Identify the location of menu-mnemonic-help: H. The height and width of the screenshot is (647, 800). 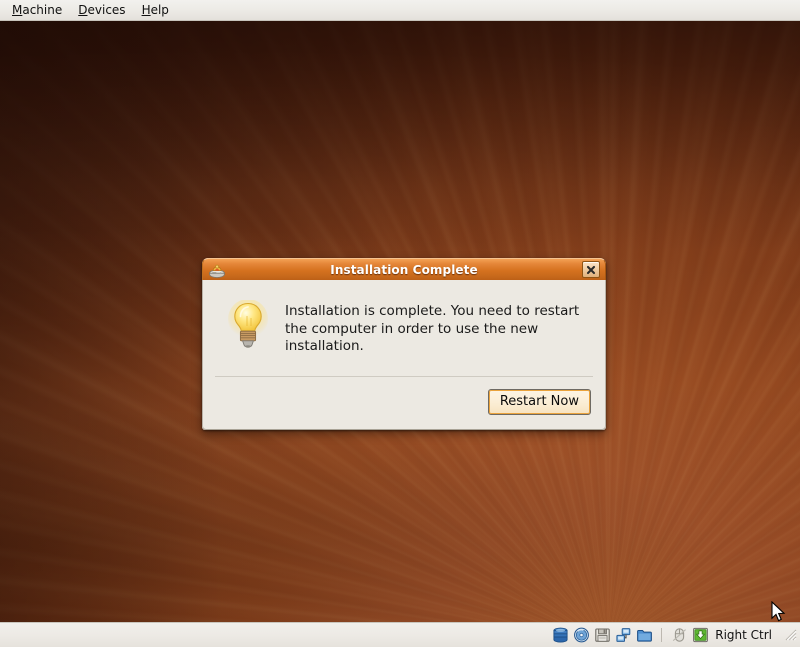
(146, 9).